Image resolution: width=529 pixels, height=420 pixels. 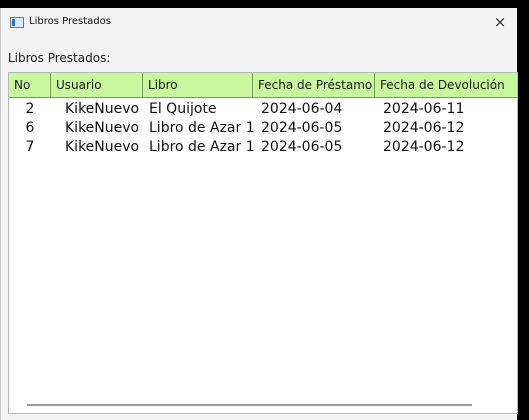 What do you see at coordinates (523, 210) in the screenshot?
I see `desktop-background-right` at bounding box center [523, 210].